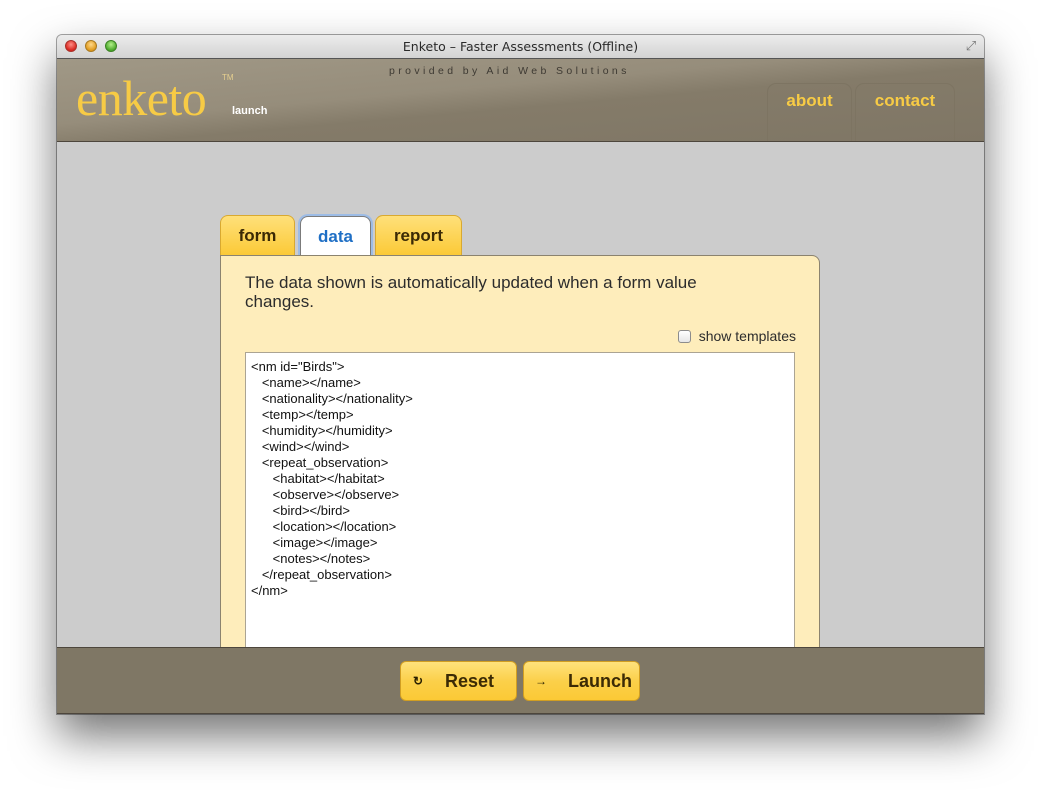 The image size is (1041, 794). Describe the element at coordinates (228, 77) in the screenshot. I see `trademark-mark: TM` at that location.